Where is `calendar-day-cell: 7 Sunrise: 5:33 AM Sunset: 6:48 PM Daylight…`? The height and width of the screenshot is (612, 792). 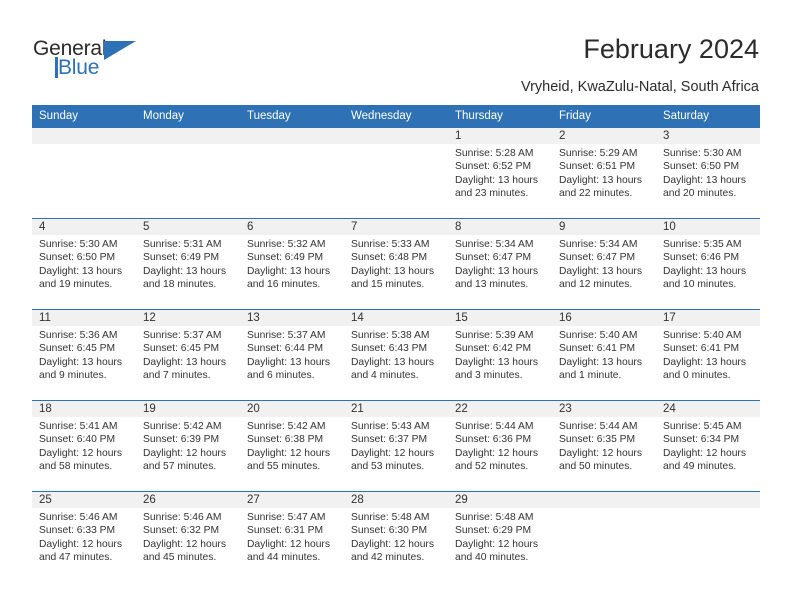 calendar-day-cell: 7 Sunrise: 5:33 AM Sunset: 6:48 PM Daylight… is located at coordinates (396, 264).